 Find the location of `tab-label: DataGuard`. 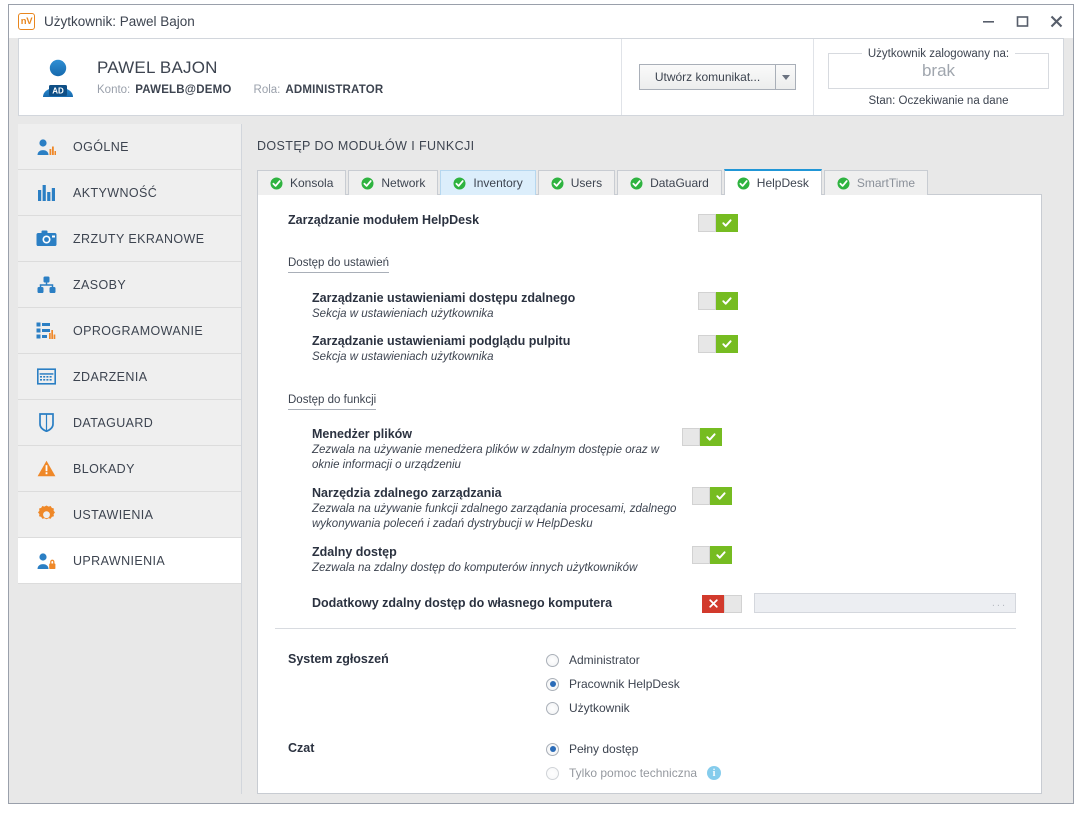

tab-label: DataGuard is located at coordinates (679, 183).